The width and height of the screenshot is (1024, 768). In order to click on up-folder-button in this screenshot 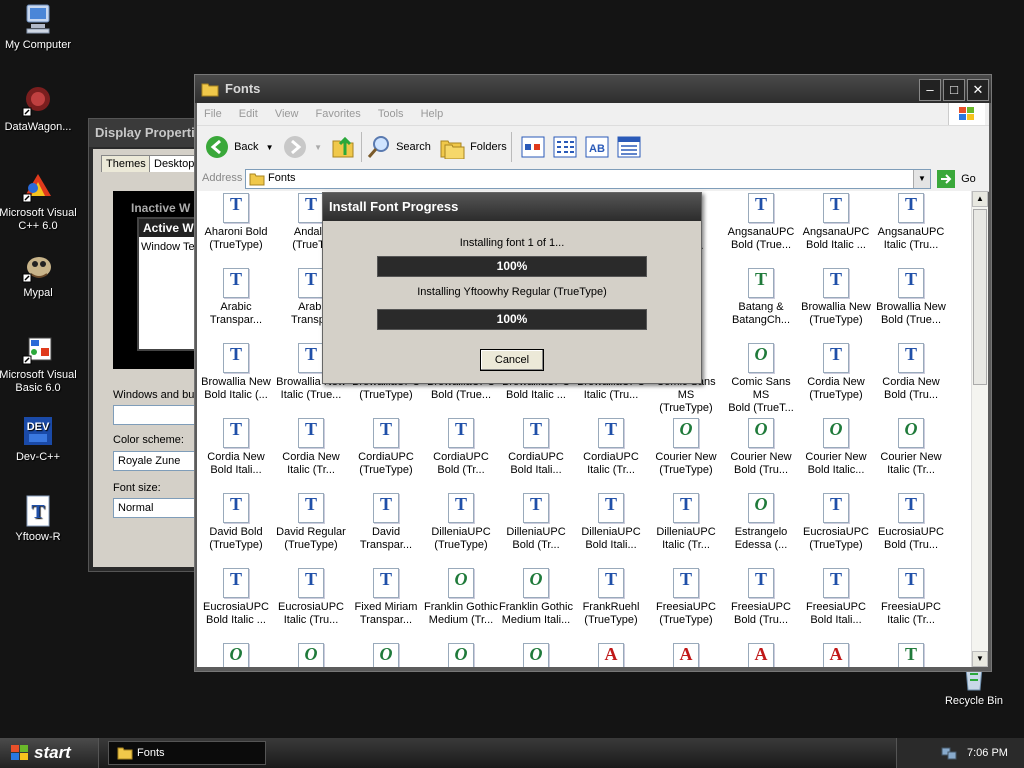, I will do `click(344, 147)`.